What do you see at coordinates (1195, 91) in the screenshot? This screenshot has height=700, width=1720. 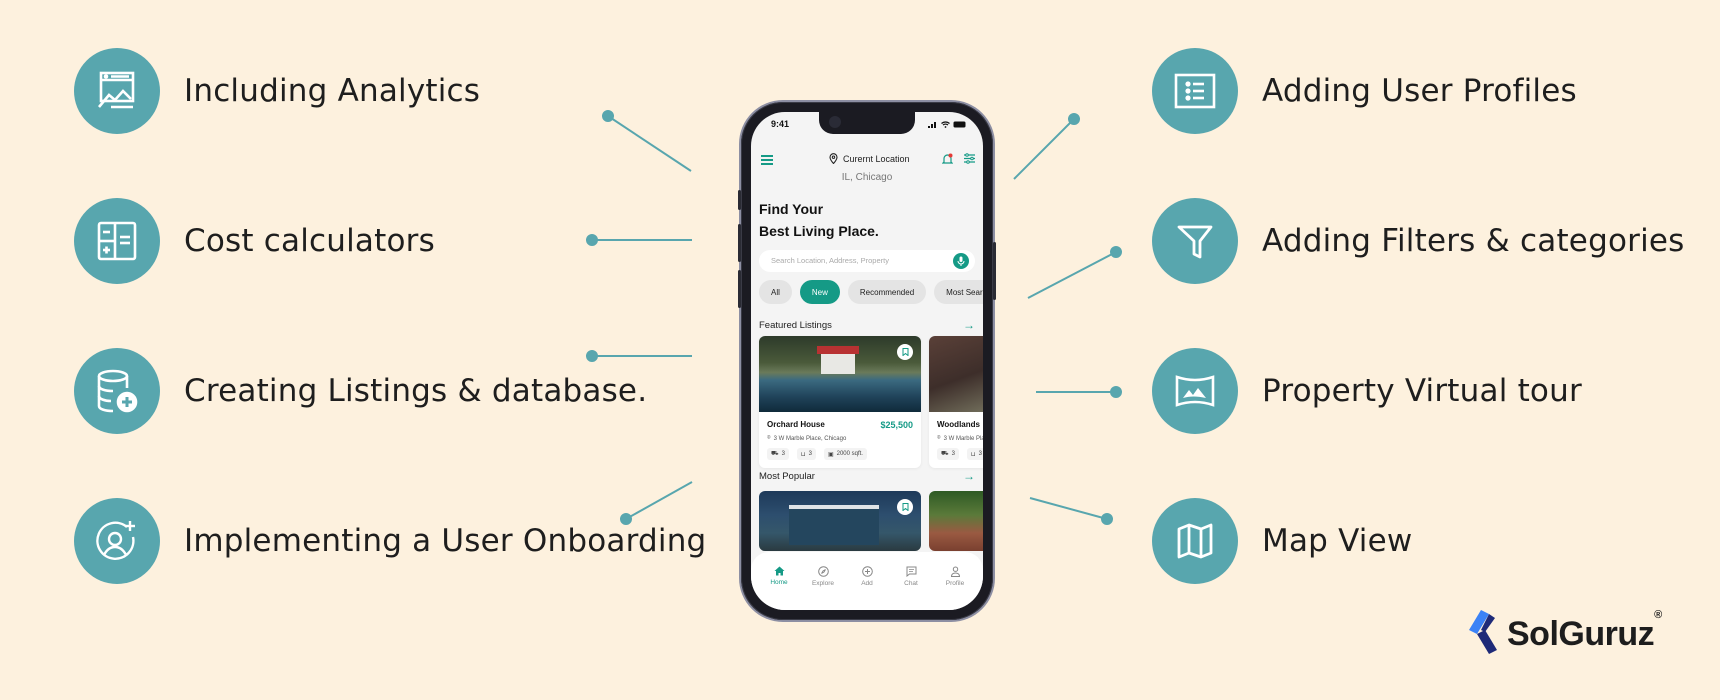 I see `profile-list-icon` at bounding box center [1195, 91].